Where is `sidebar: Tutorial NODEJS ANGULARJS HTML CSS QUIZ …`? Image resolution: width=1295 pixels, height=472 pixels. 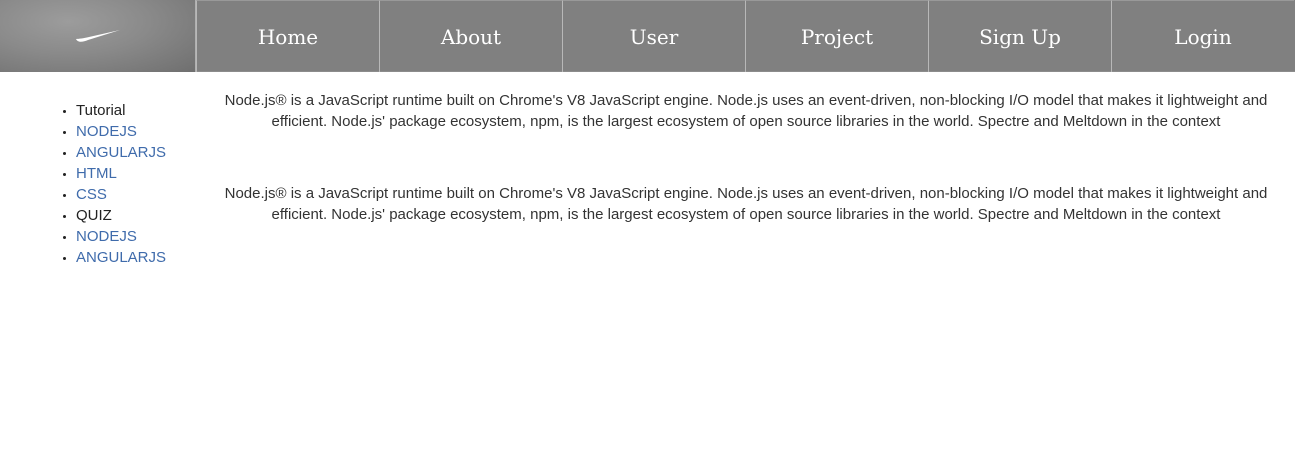
sidebar: Tutorial NODEJS ANGULARJS HTML CSS QUIZ … is located at coordinates (100, 170).